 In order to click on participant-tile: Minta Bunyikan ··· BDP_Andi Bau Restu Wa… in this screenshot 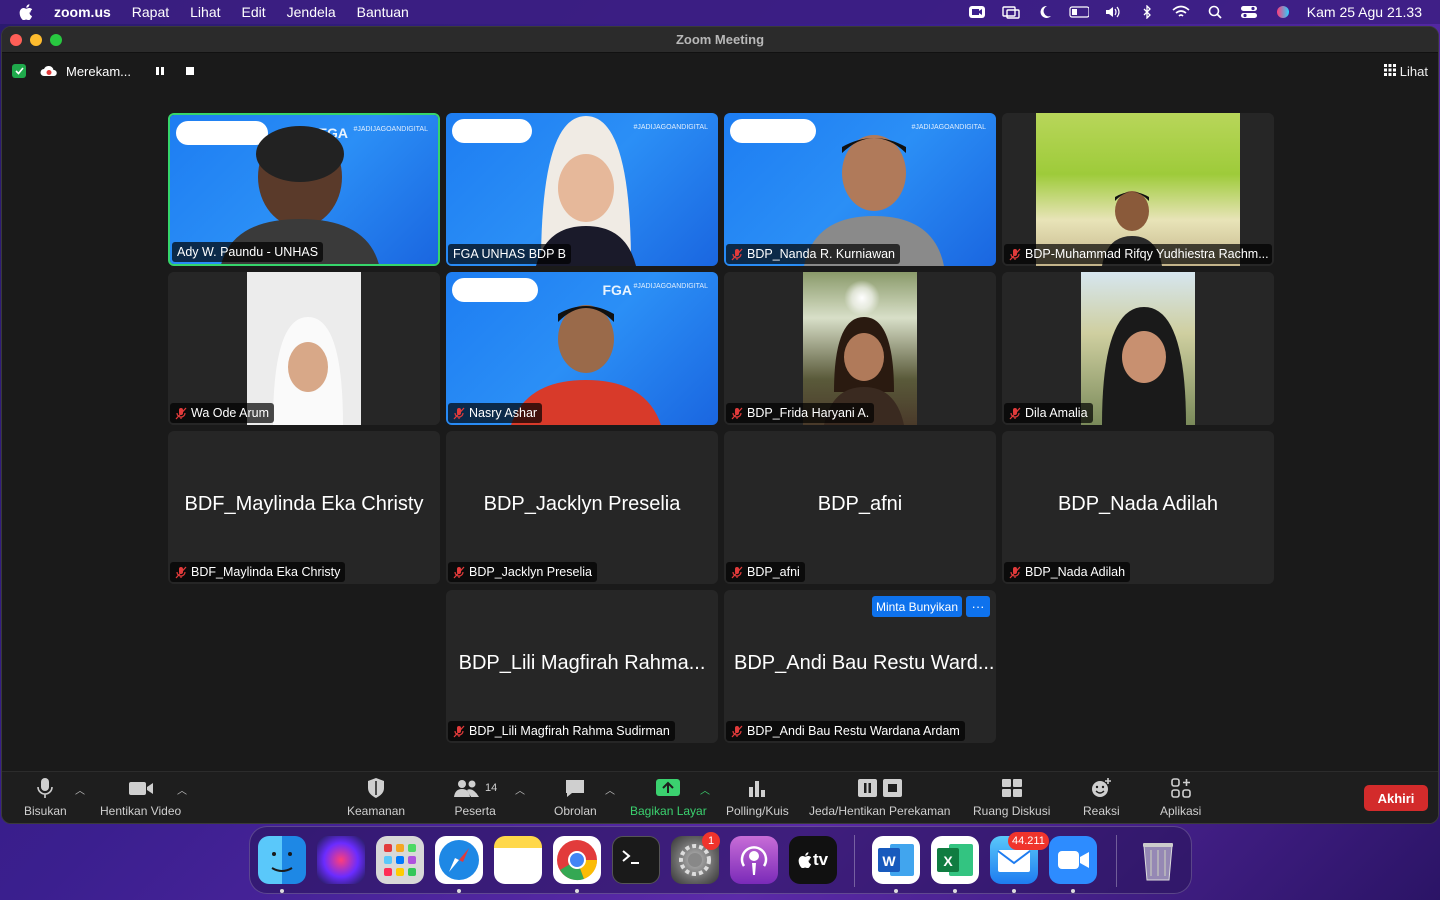, I will do `click(860, 666)`.